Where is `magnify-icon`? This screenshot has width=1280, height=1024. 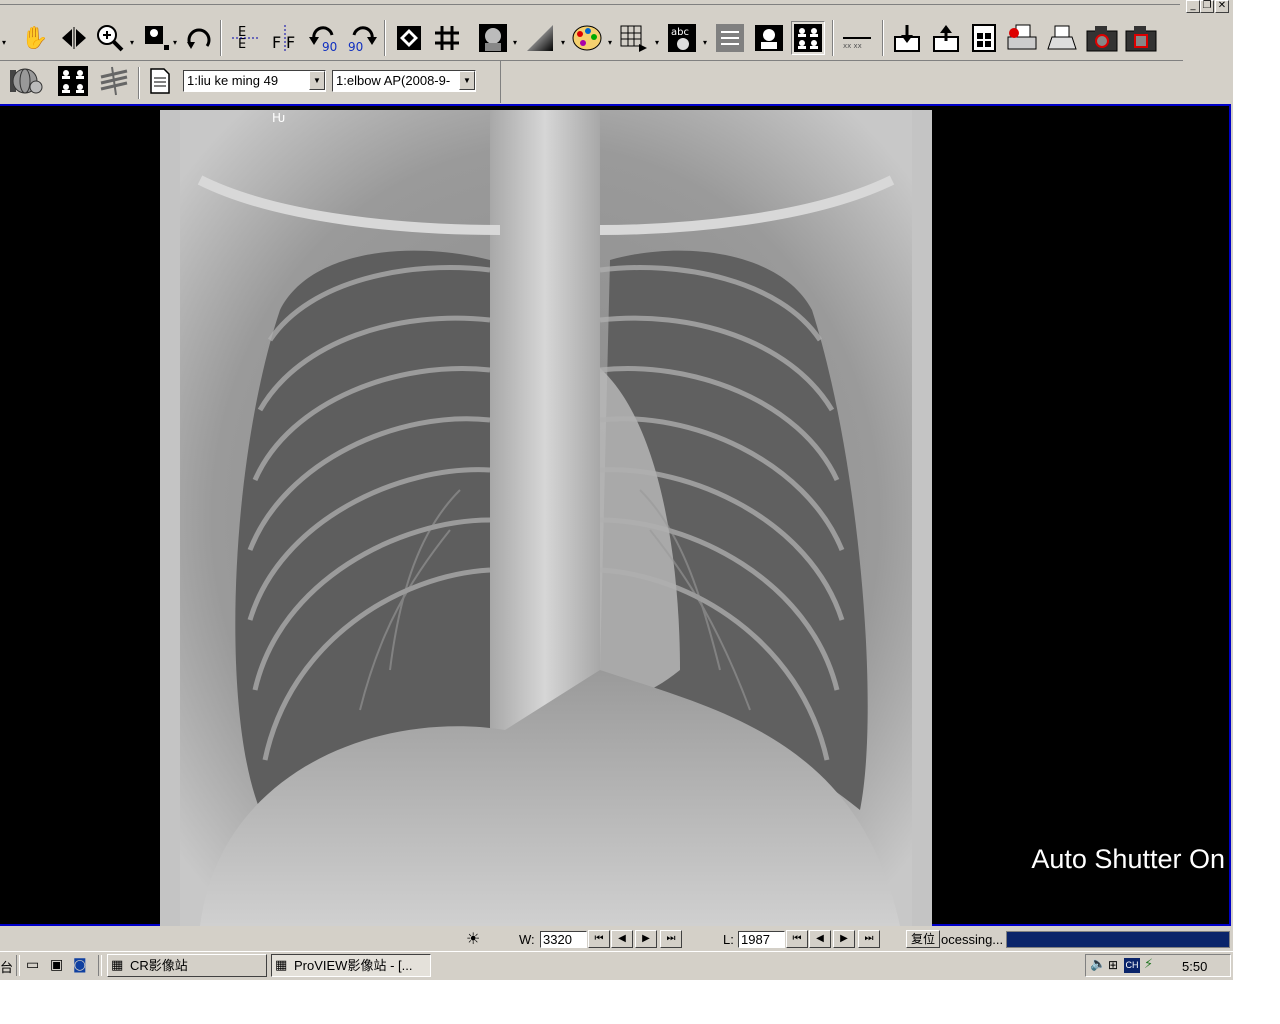
magnify-icon is located at coordinates (157, 38).